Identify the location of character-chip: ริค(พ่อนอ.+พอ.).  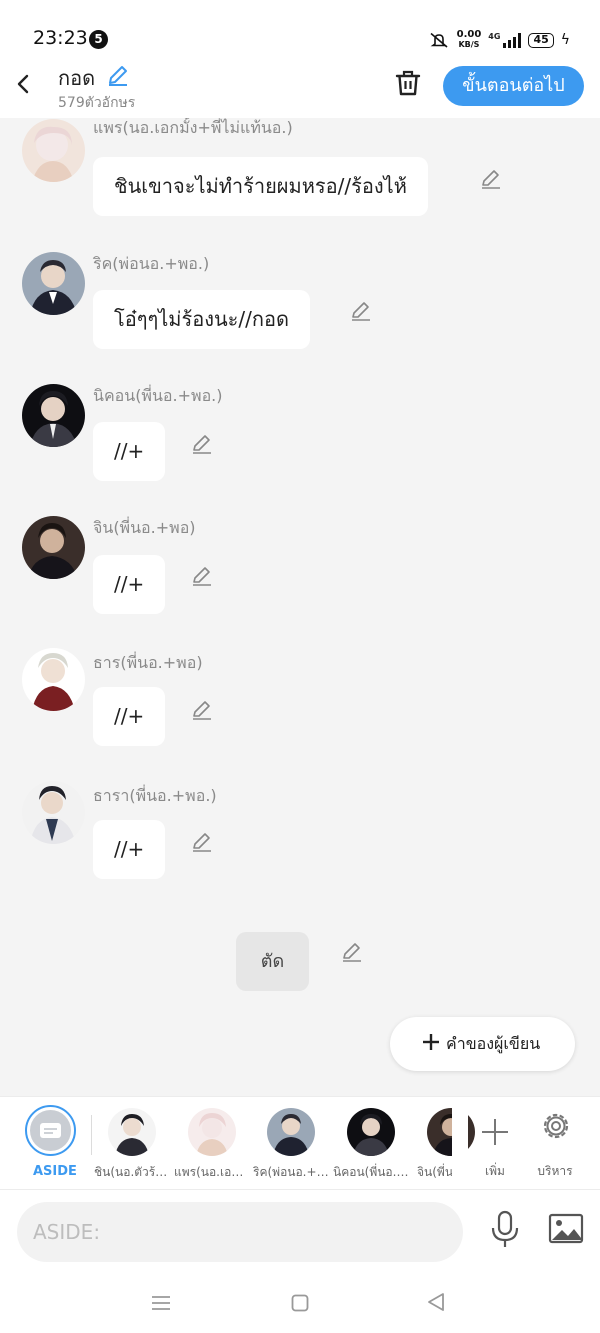
(291, 1145).